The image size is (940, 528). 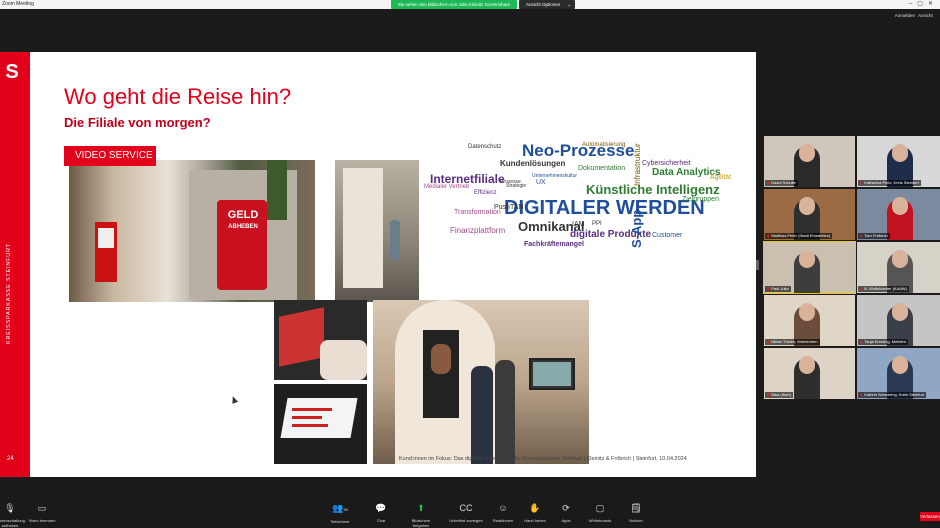 I want to click on reactions-button: ☺ Reaktionen, so click(x=503, y=513).